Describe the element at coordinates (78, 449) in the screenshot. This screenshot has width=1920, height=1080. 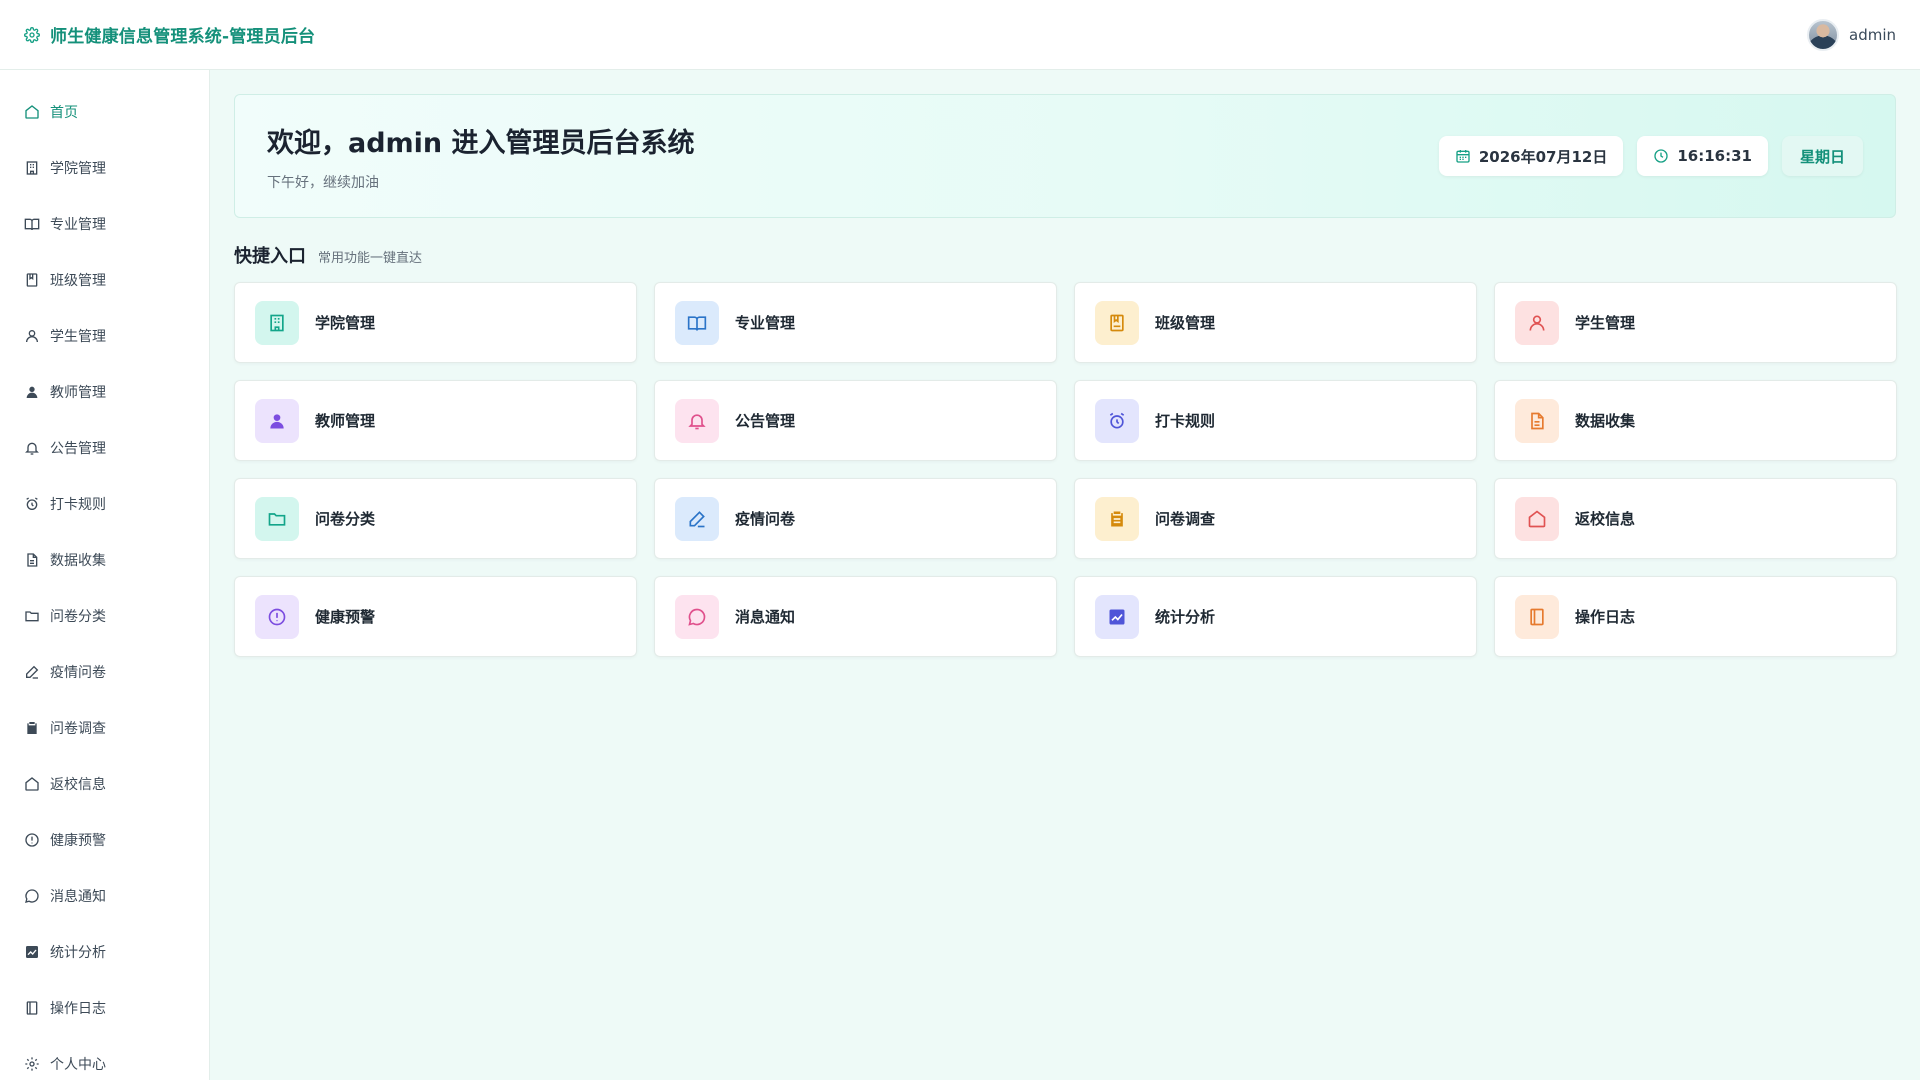
I see `sidebar-item-label: 公告管理` at that location.